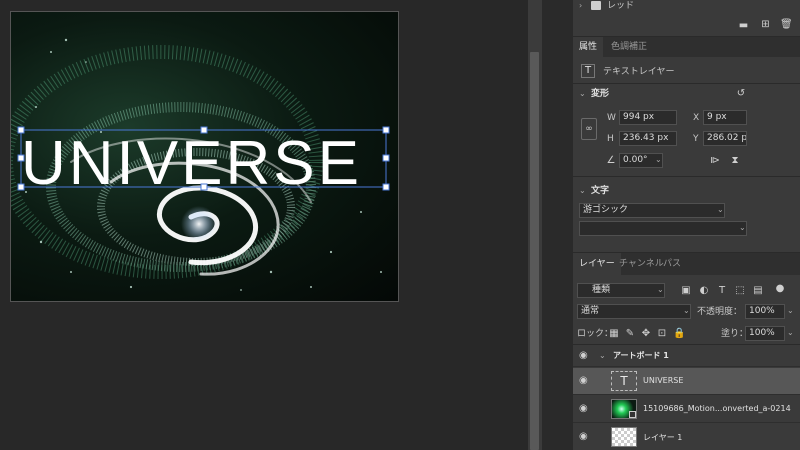 The width and height of the screenshot is (800, 450). Describe the element at coordinates (663, 228) in the screenshot. I see `font-style-select` at that location.